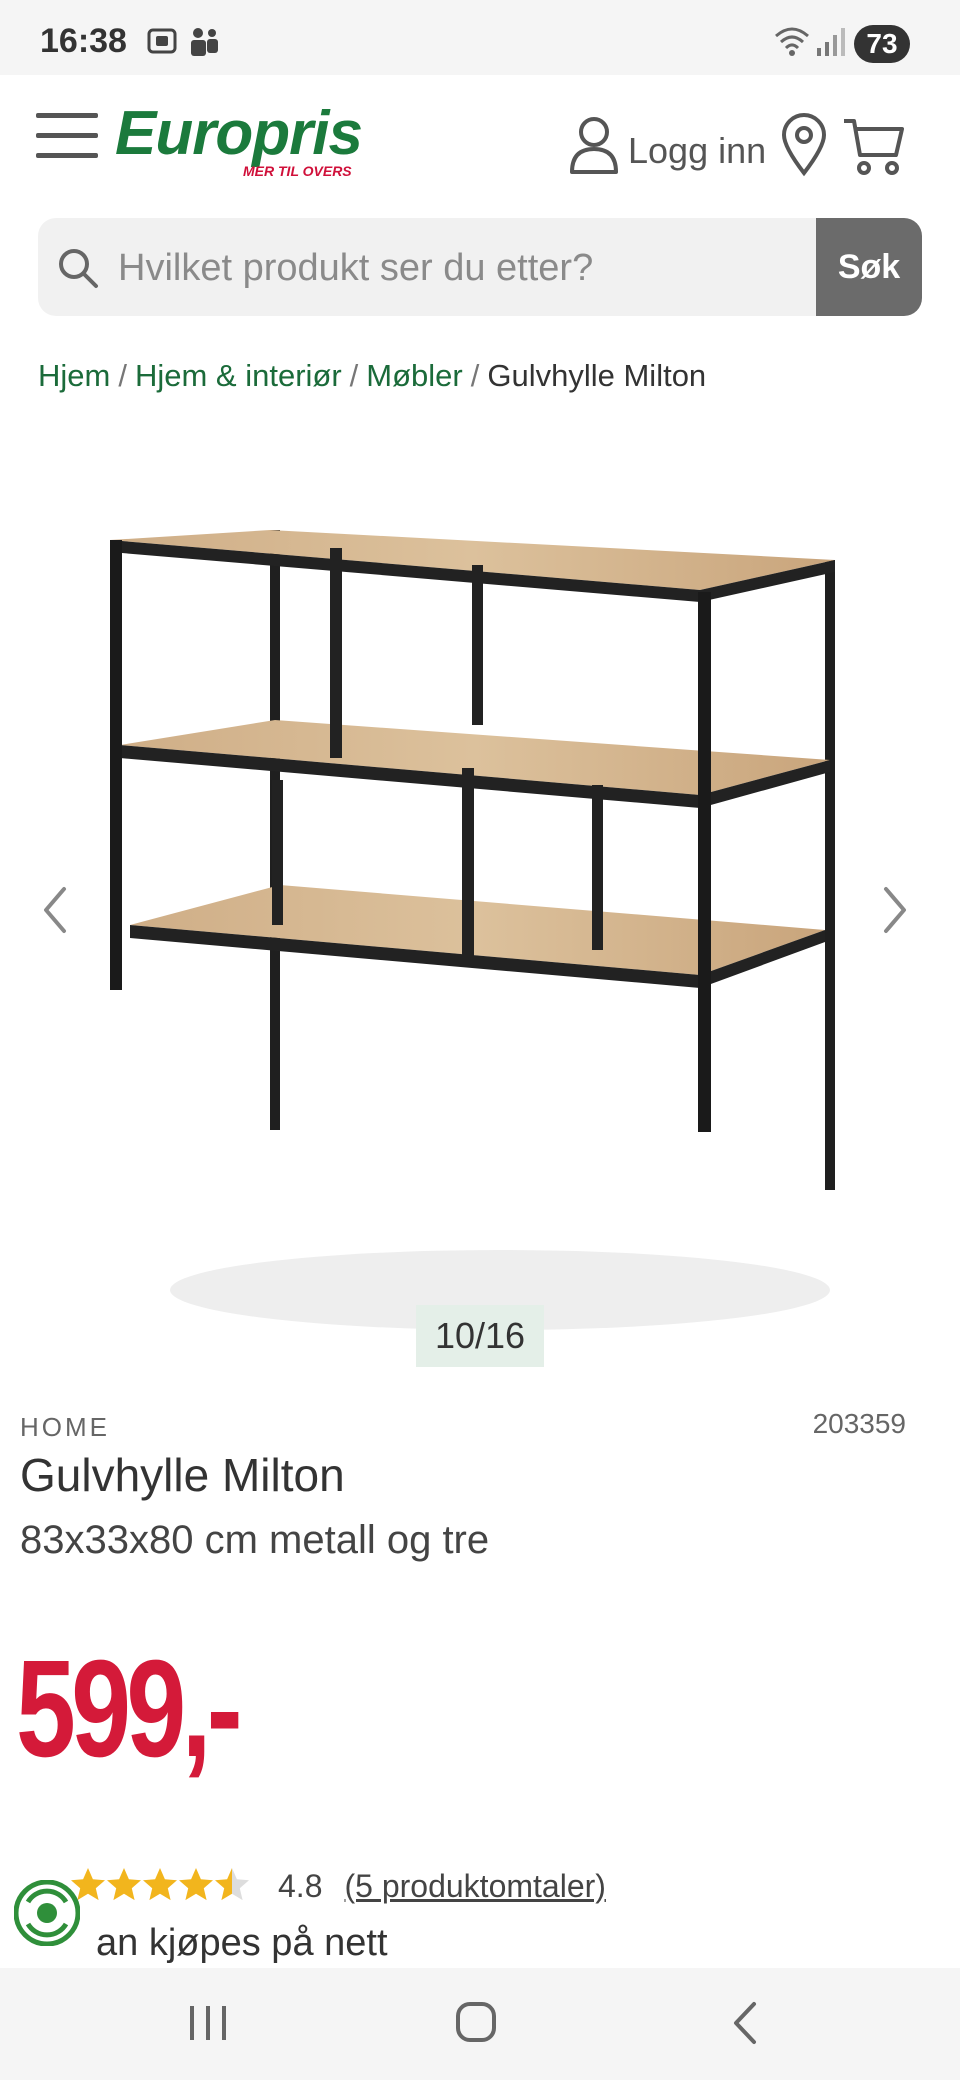 The height and width of the screenshot is (2080, 960). Describe the element at coordinates (162, 41) in the screenshot. I see `screenshot-icon` at that location.